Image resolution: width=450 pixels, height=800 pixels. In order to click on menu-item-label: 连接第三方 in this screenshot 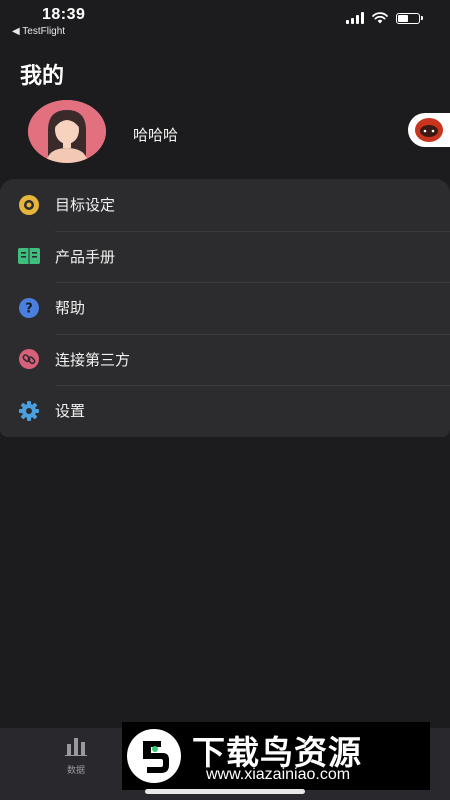, I will do `click(93, 360)`.